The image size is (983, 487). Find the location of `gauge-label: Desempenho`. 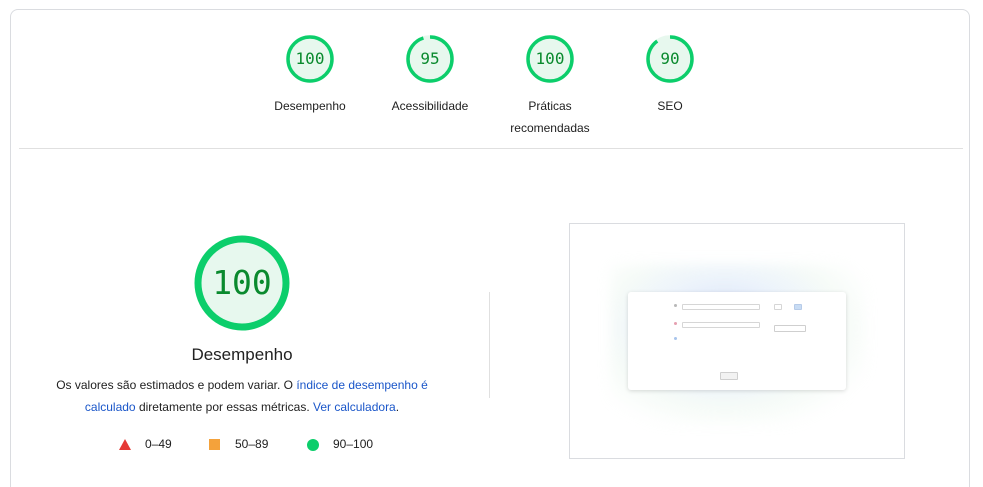

gauge-label: Desempenho is located at coordinates (310, 106).